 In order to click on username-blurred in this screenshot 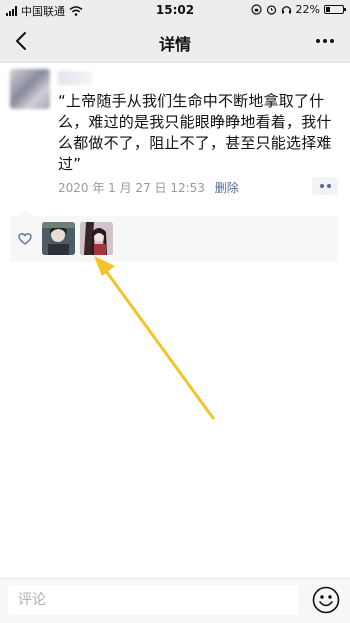, I will do `click(75, 78)`.